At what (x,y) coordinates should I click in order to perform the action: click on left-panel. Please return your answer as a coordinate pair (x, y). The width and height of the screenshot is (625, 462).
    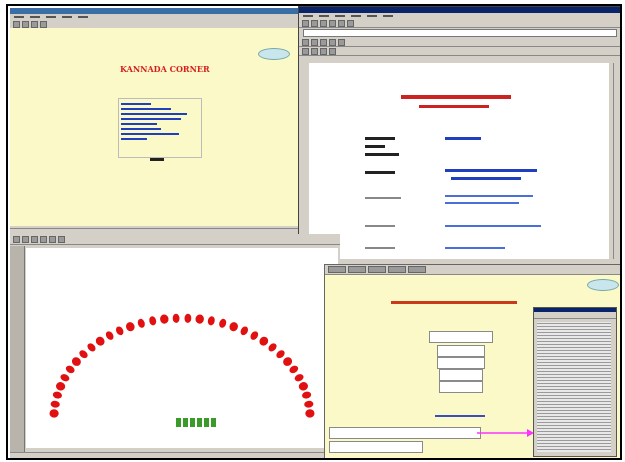
    Looking at the image, I should click on (17, 349).